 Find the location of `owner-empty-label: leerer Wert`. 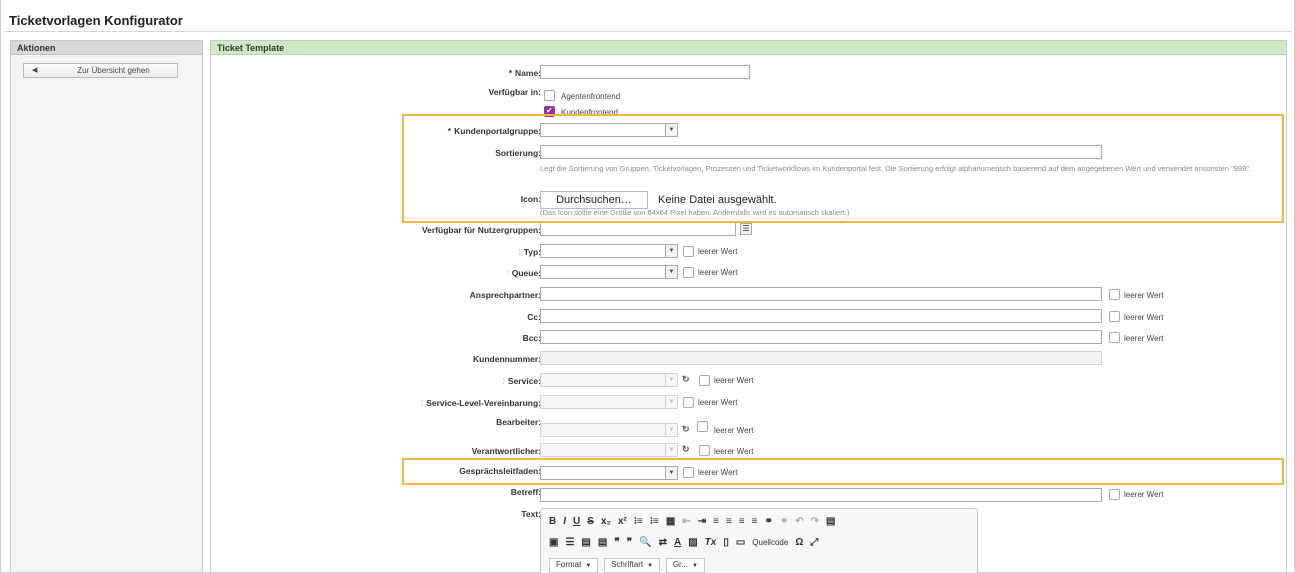

owner-empty-label: leerer Wert is located at coordinates (734, 430).